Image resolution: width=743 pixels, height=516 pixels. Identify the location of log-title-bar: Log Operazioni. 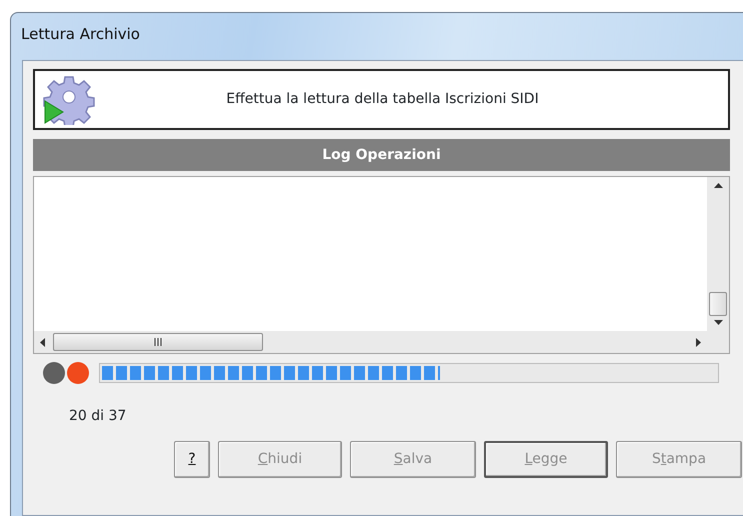
(381, 155).